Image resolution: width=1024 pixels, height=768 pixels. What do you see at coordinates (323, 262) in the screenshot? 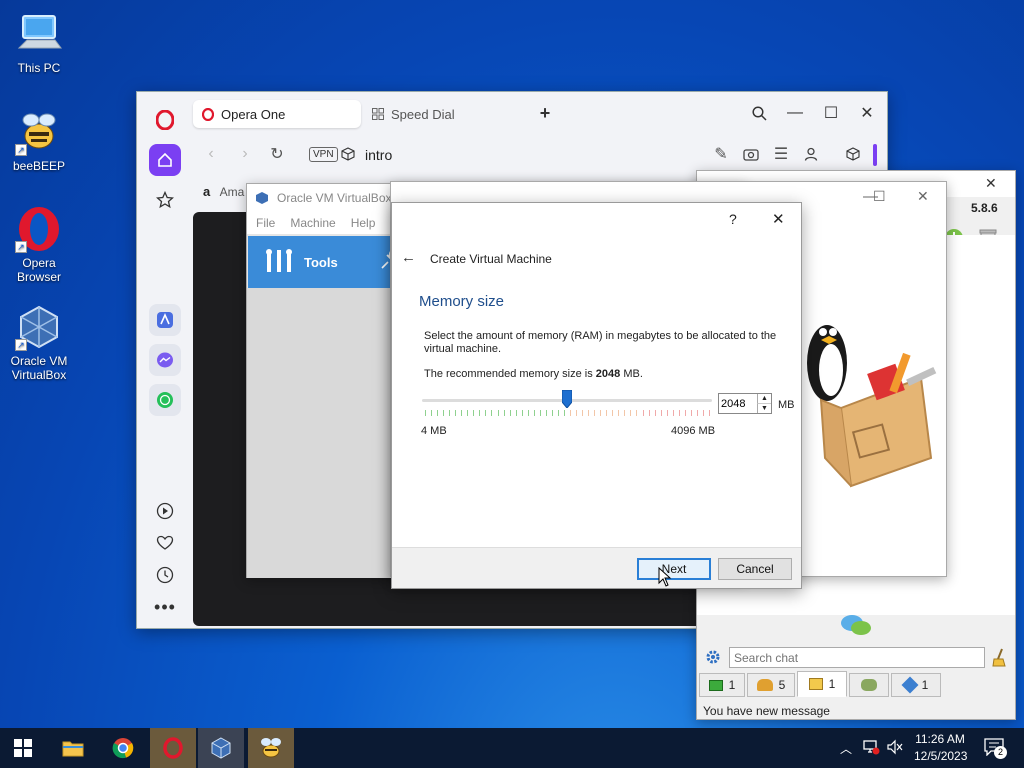
I see `vbox-tools-item: Tools` at bounding box center [323, 262].